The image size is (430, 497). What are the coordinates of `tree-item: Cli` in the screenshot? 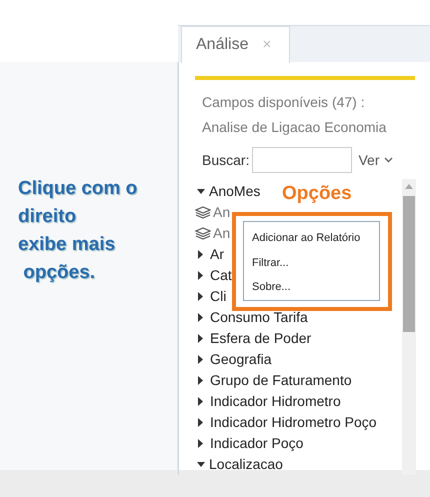 It's located at (218, 296).